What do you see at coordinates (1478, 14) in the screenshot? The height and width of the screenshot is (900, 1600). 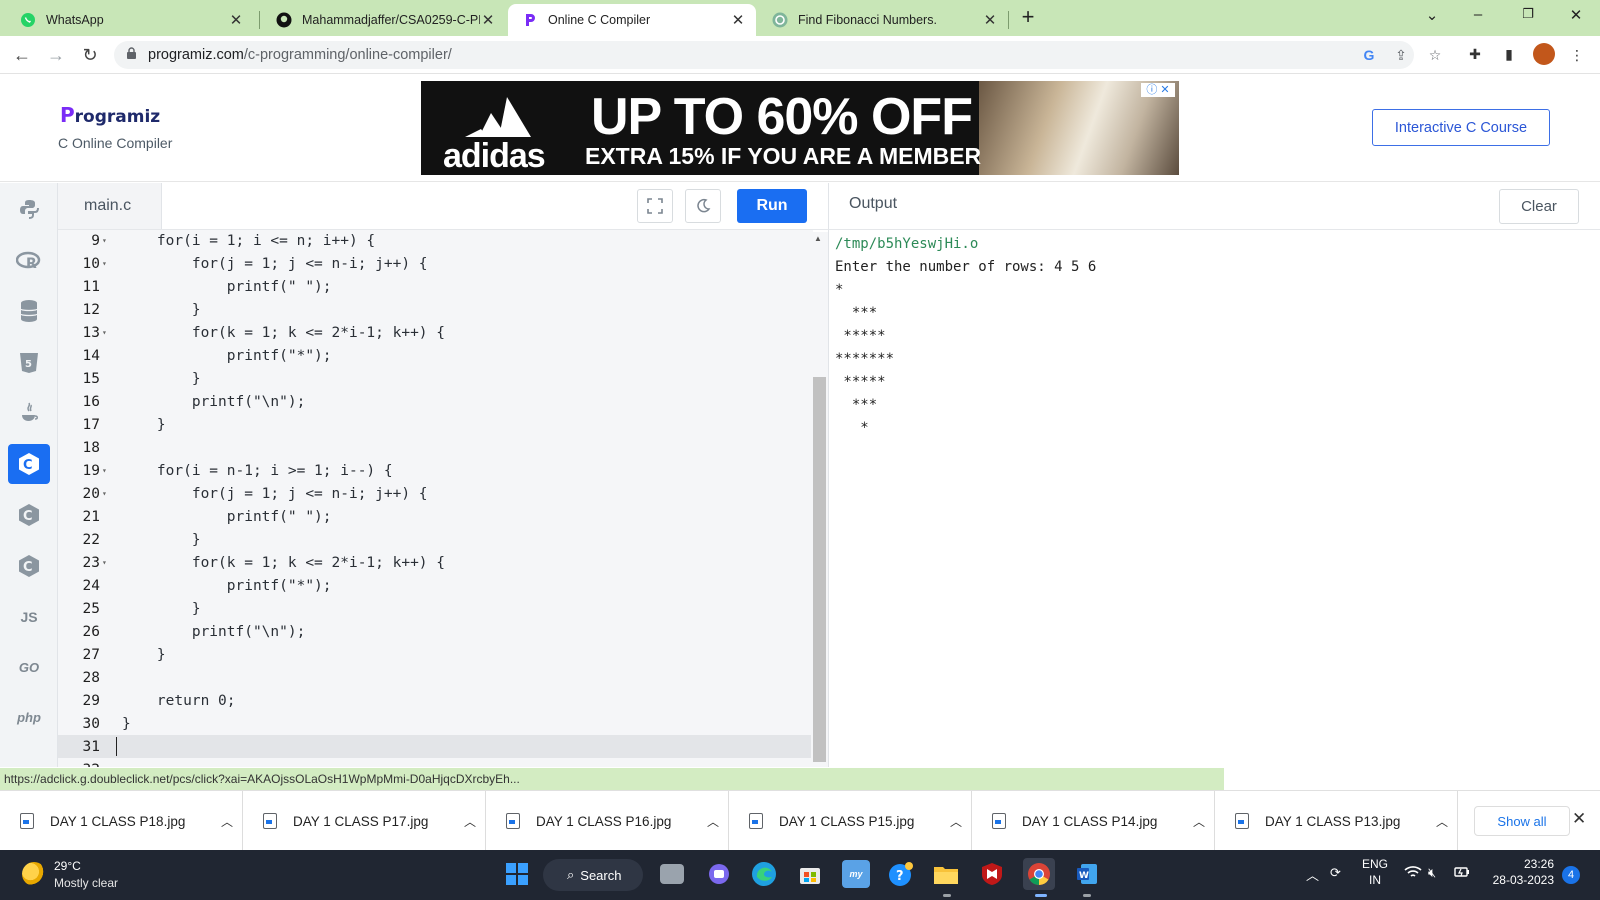 I see `minimize-icon: –` at bounding box center [1478, 14].